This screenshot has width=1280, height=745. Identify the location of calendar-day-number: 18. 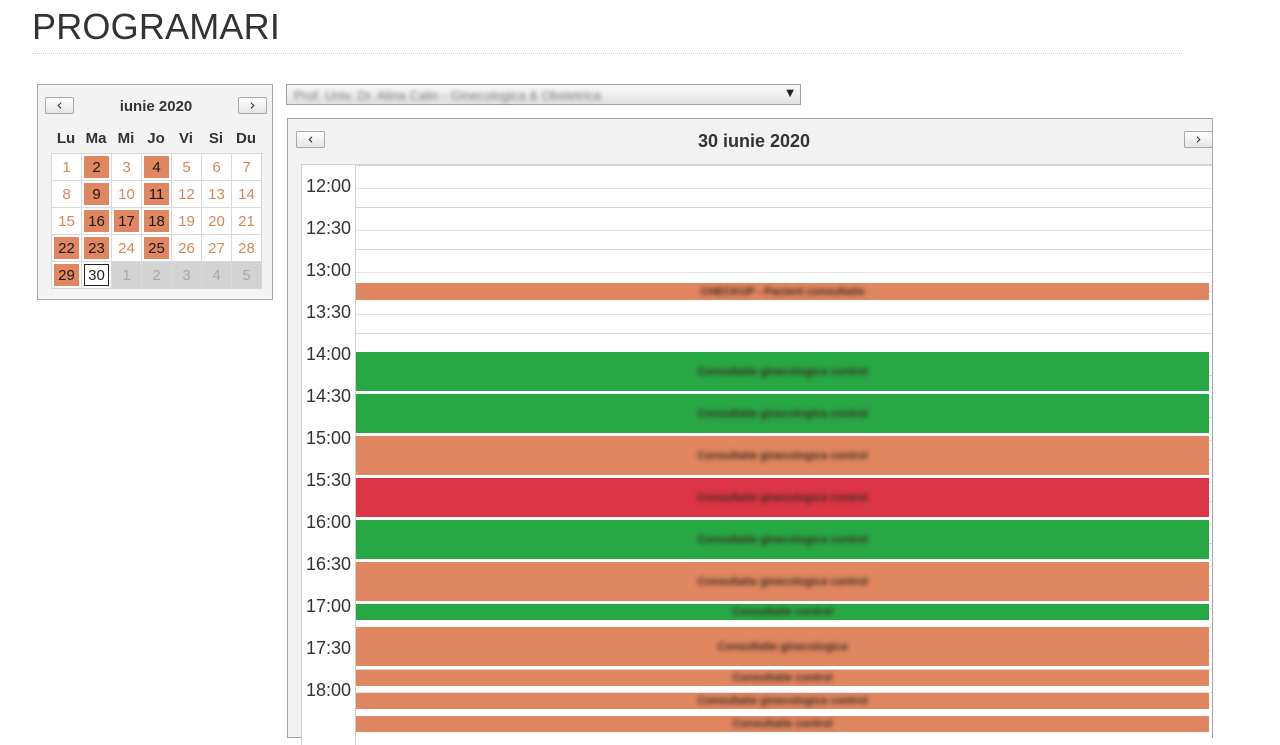
(156, 221).